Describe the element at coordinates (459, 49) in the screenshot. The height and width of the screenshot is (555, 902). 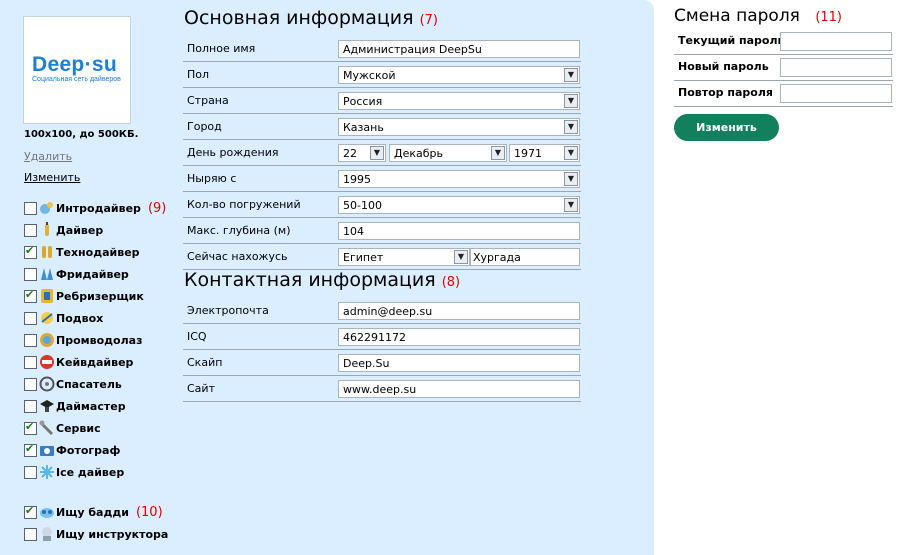
I see `full-name-input: Администрация DeepSu` at that location.